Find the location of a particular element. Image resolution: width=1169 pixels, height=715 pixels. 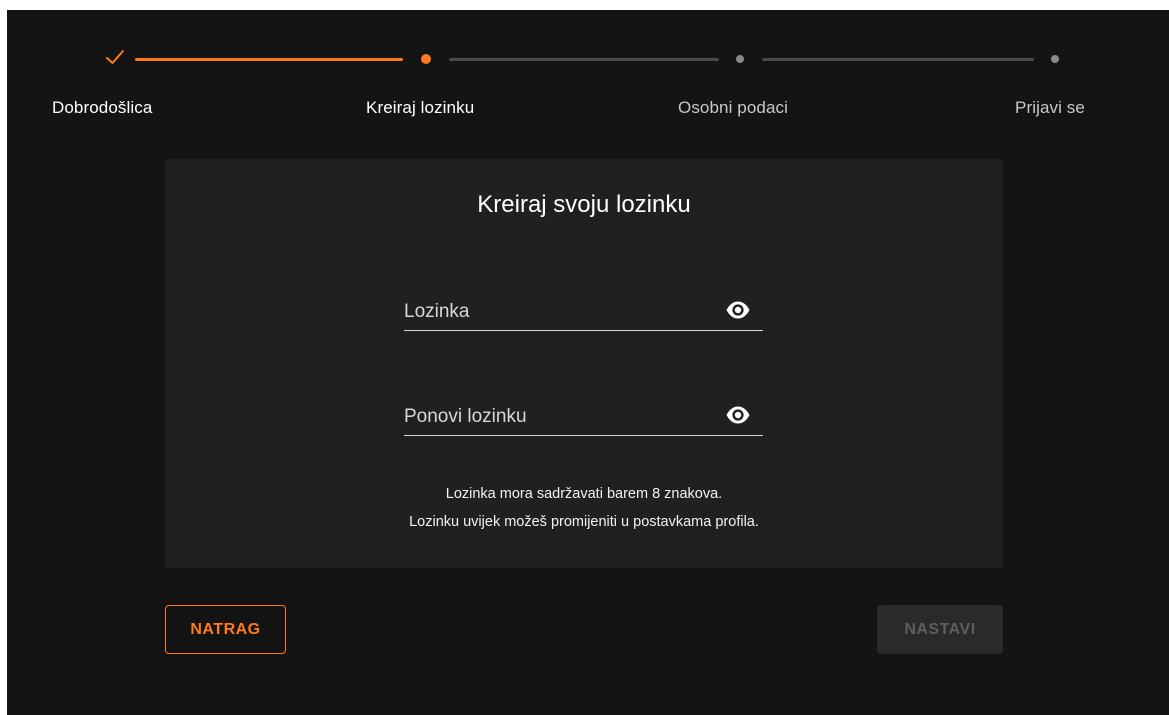

back-button: NATRAG is located at coordinates (225, 629).